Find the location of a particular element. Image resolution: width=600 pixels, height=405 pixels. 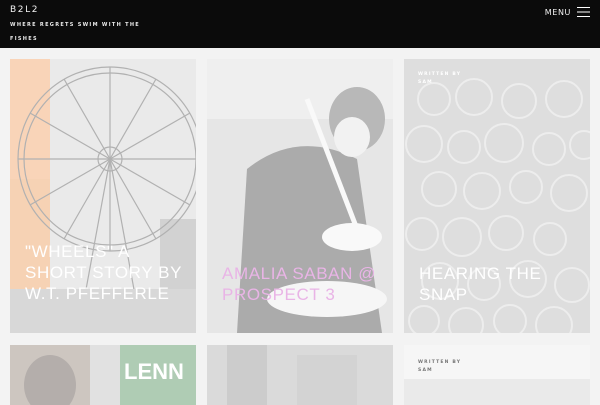

post-title: Amalia Saban @ Prospect 3 is located at coordinates (302, 284).